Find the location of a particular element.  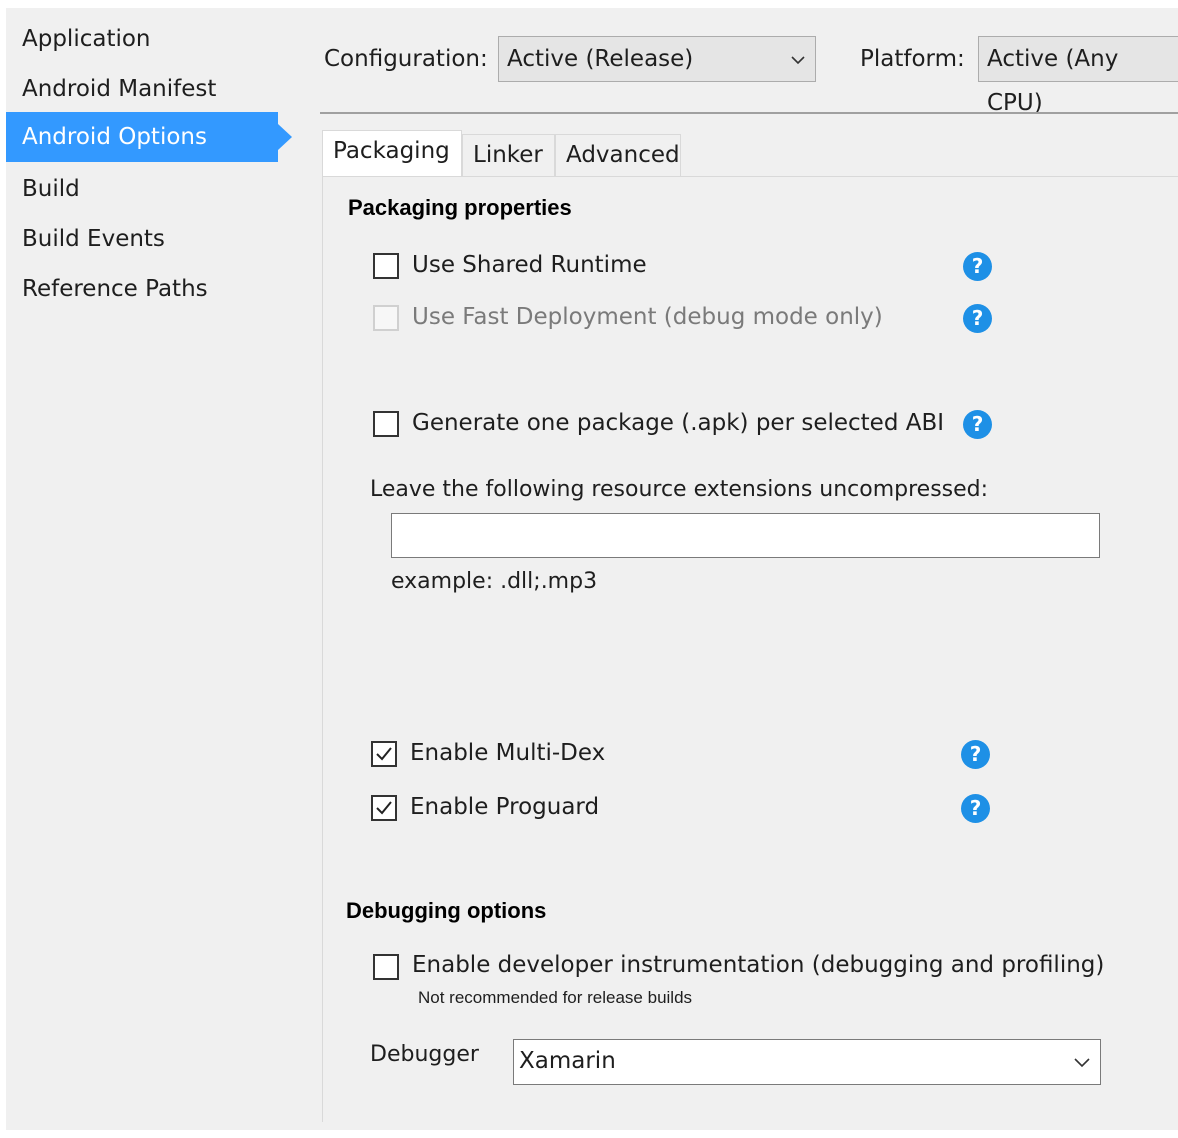

sidebar-item-build-events: Build Events is located at coordinates (142, 239).